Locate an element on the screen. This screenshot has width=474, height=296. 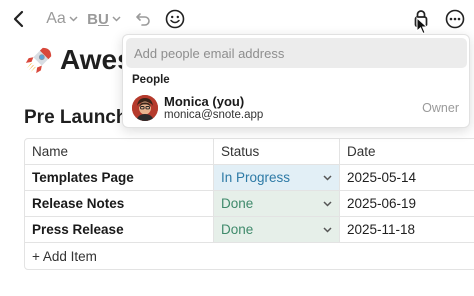
table-row: Press Release Done 2025-11-18 is located at coordinates (249, 230).